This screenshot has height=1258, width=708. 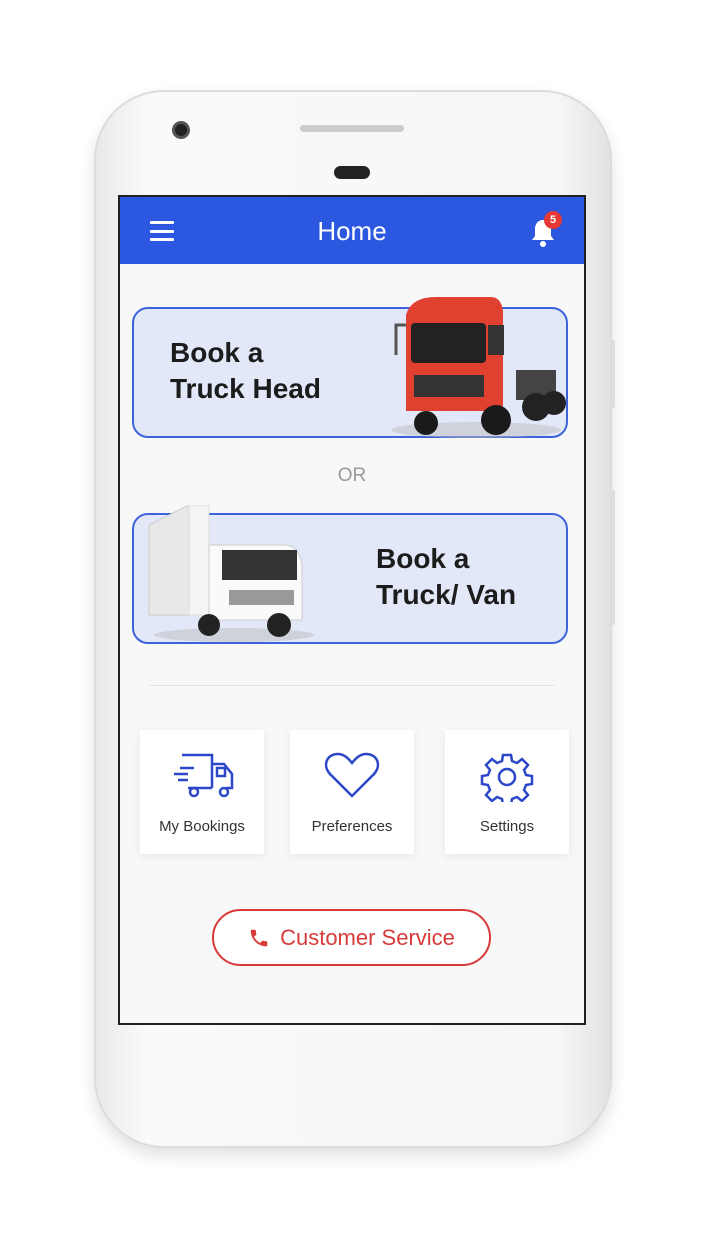 I want to click on page-title: Home, so click(x=352, y=231).